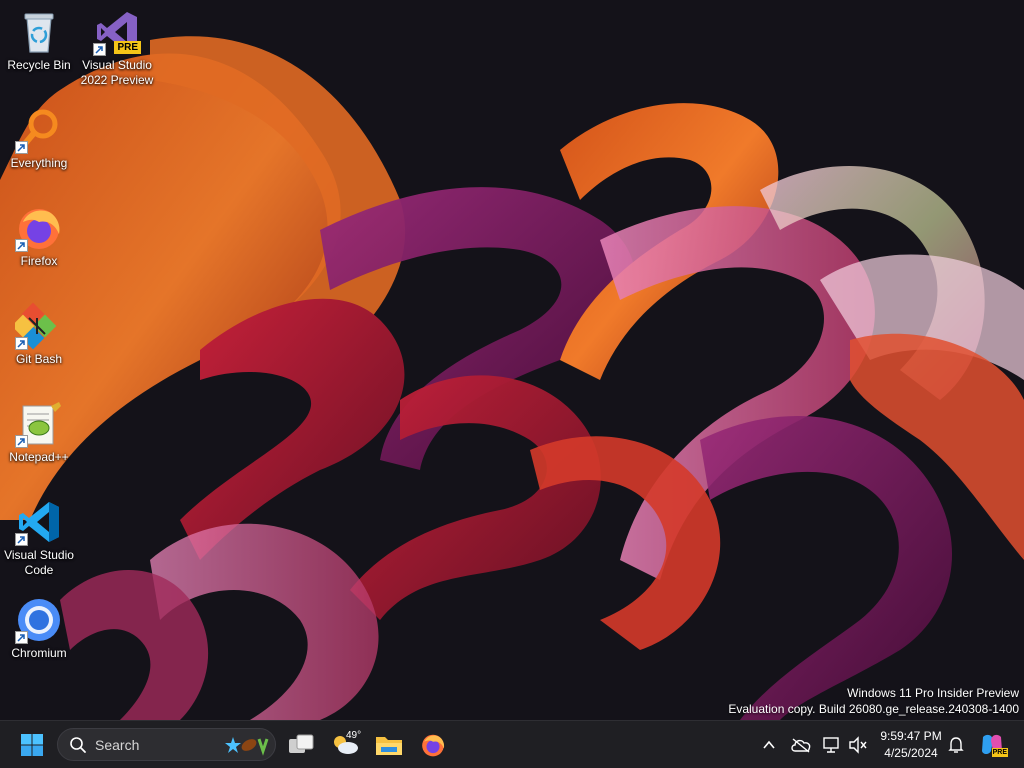 The height and width of the screenshot is (768, 1024). I want to click on windows-logo-icon, so click(32, 745).